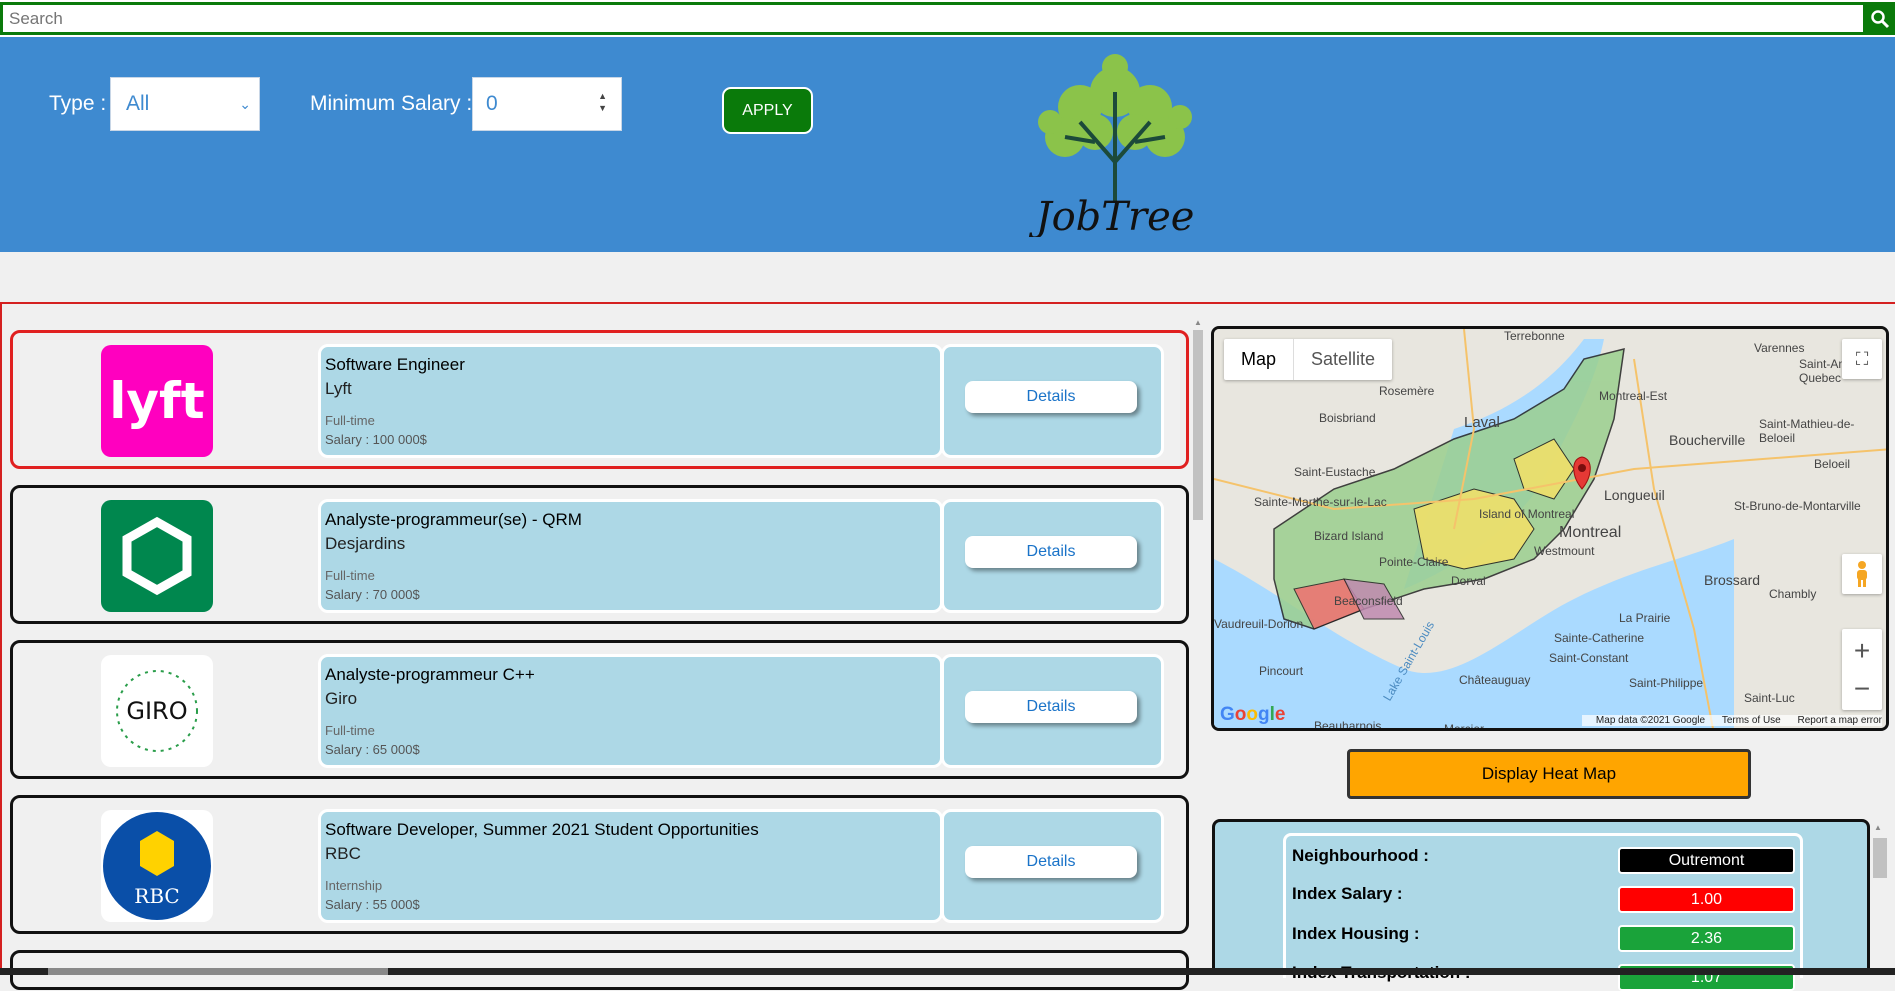 This screenshot has width=1895, height=991. Describe the element at coordinates (365, 543) in the screenshot. I see `job-company: Desjardins` at that location.